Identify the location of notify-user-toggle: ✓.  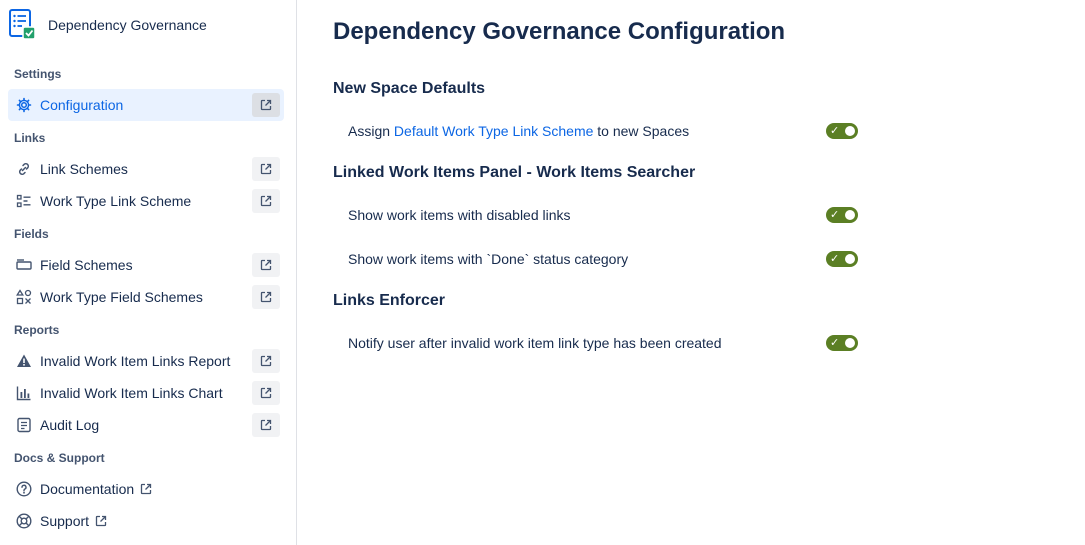
(842, 343).